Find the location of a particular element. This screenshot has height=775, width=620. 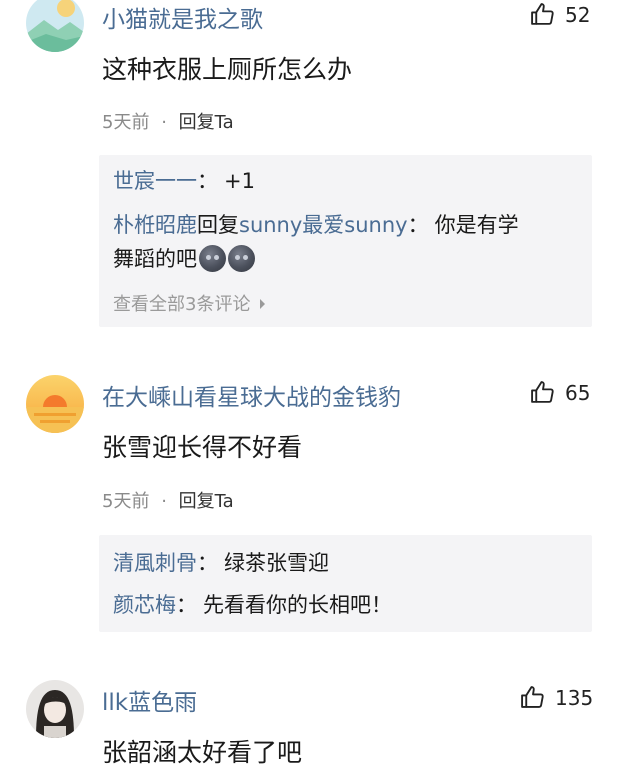

reply-content: 舞蹈的吧 is located at coordinates (155, 259).